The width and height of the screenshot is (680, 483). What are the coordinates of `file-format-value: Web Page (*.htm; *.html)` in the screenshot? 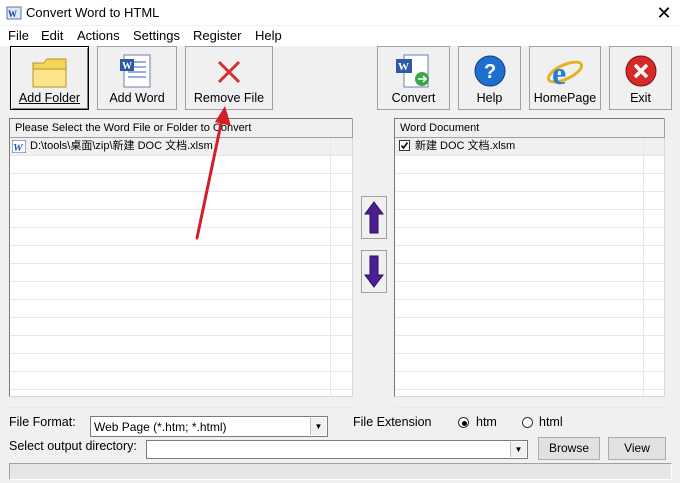 It's located at (160, 427).